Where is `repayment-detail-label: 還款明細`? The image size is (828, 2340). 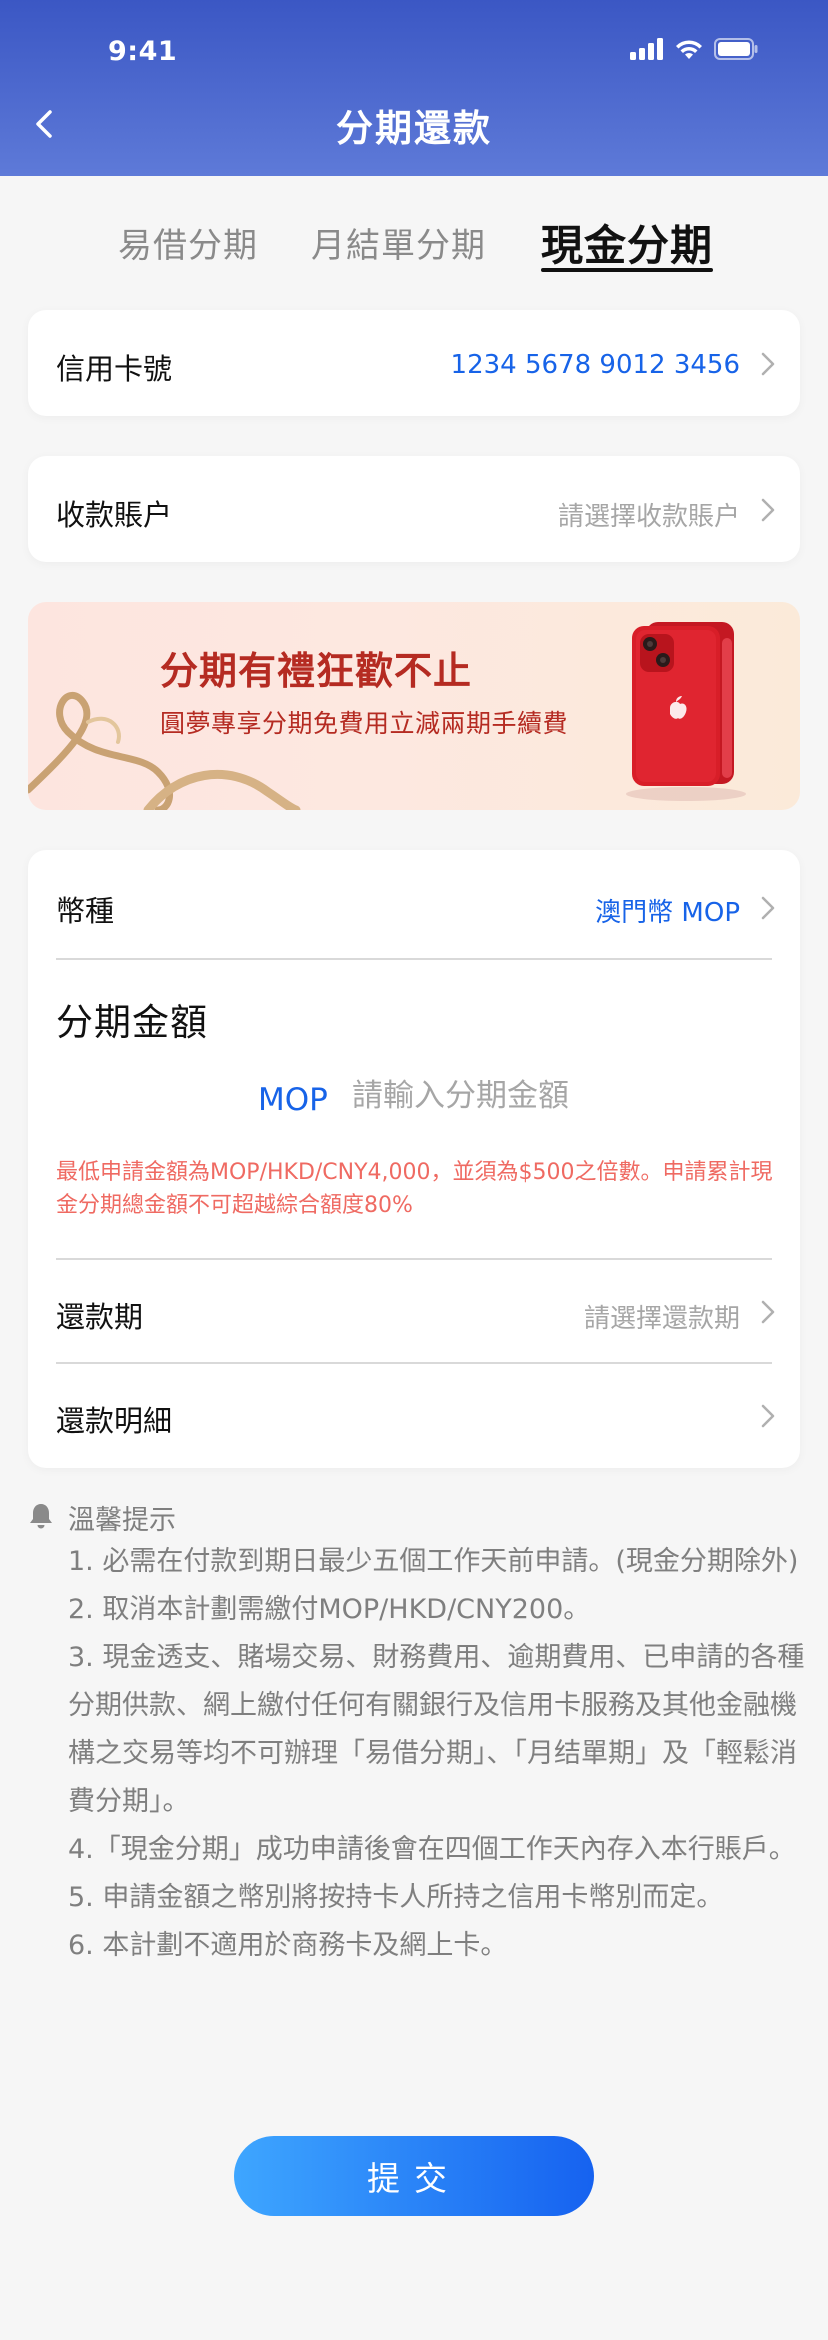
repayment-detail-label: 還款明細 is located at coordinates (114, 1421).